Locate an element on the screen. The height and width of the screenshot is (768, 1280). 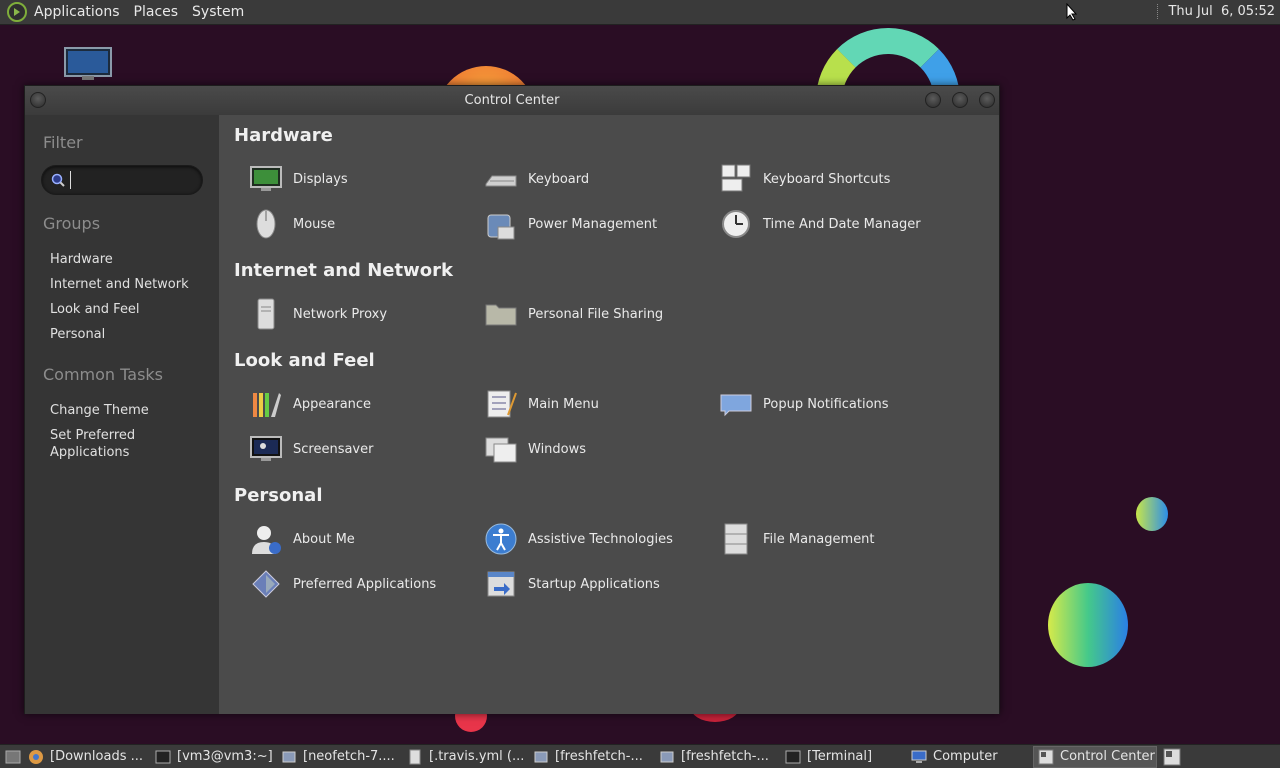
accessibility-icon is located at coordinates (501, 539).